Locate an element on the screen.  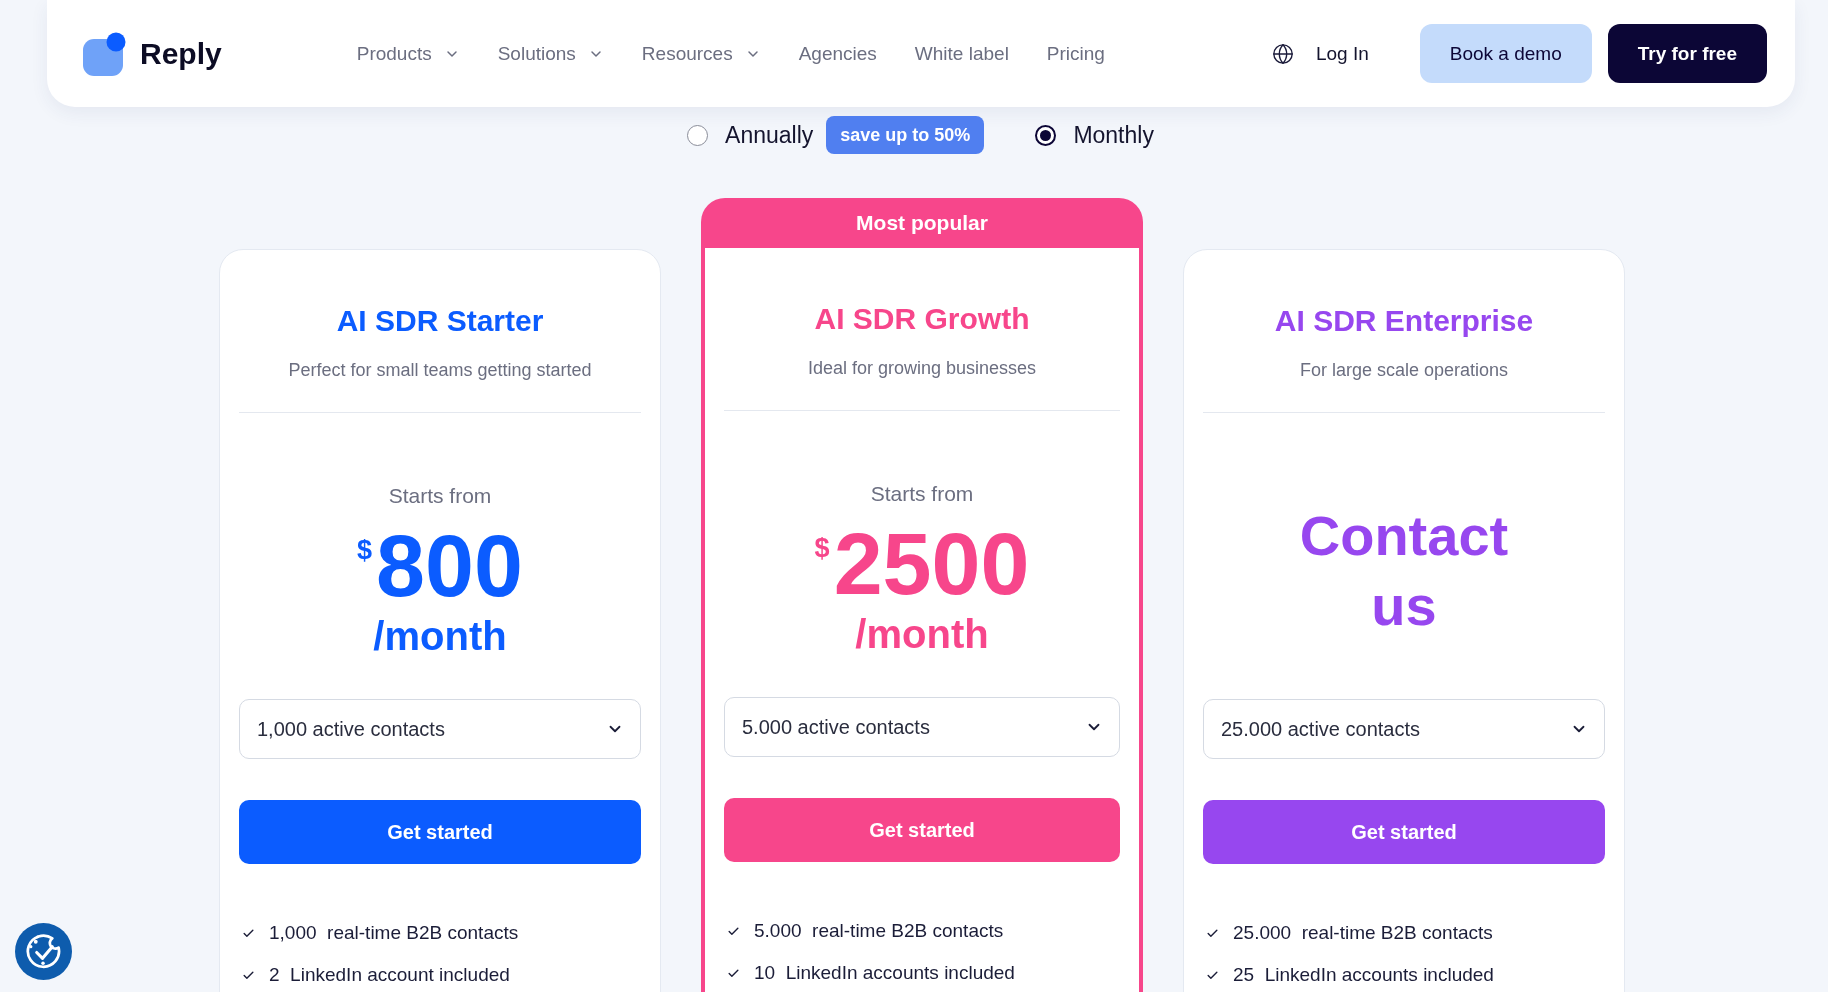
billing-option-label: Monthly is located at coordinates (1113, 135).